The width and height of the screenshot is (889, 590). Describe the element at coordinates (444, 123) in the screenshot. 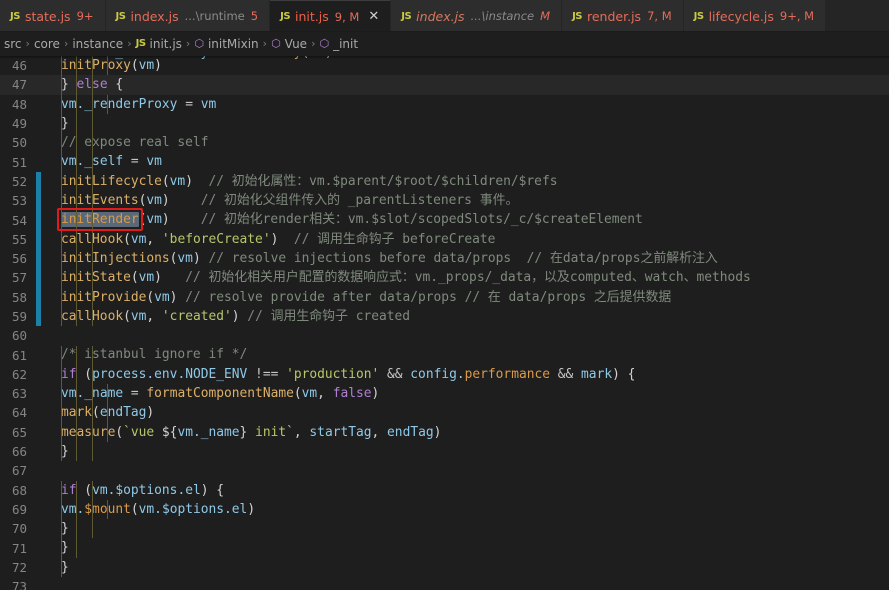

I see `code-line: 49}` at that location.